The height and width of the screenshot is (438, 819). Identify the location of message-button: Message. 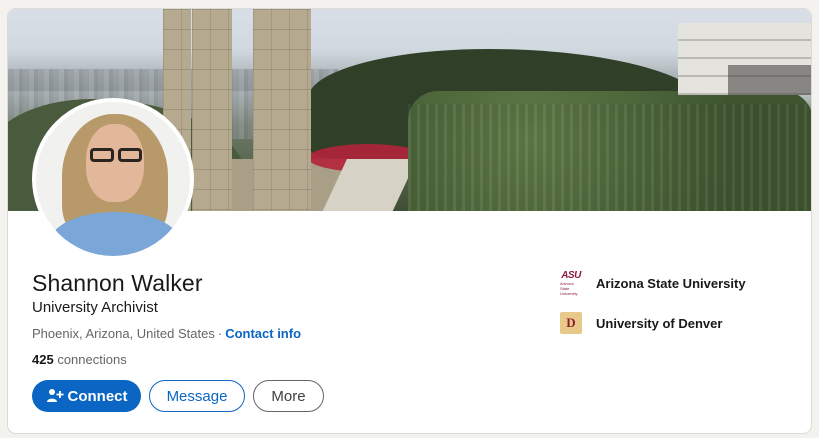
(197, 396).